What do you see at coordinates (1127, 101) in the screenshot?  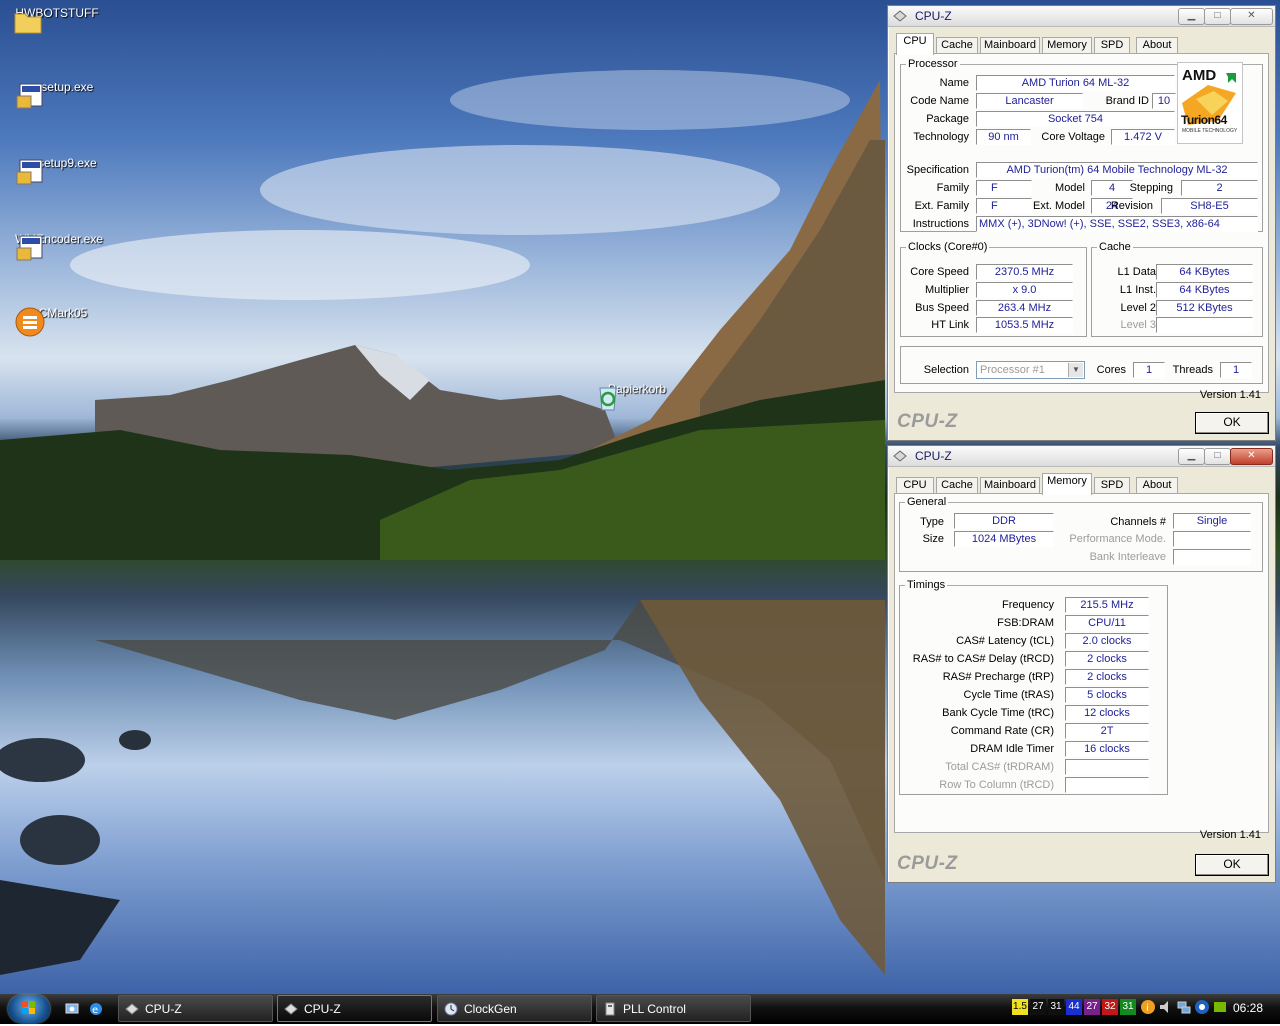 I see `brandid-label: Brand ID` at bounding box center [1127, 101].